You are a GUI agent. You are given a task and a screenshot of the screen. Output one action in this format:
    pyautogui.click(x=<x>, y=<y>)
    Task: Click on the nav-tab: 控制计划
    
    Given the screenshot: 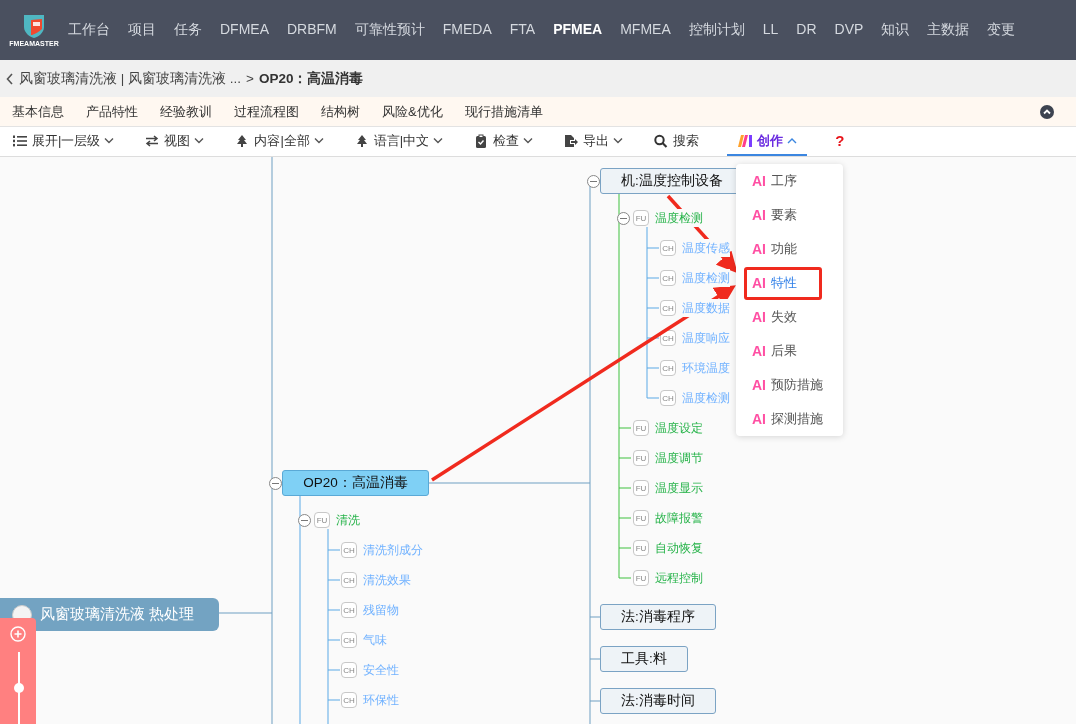 What is the action you would take?
    pyautogui.click(x=716, y=30)
    